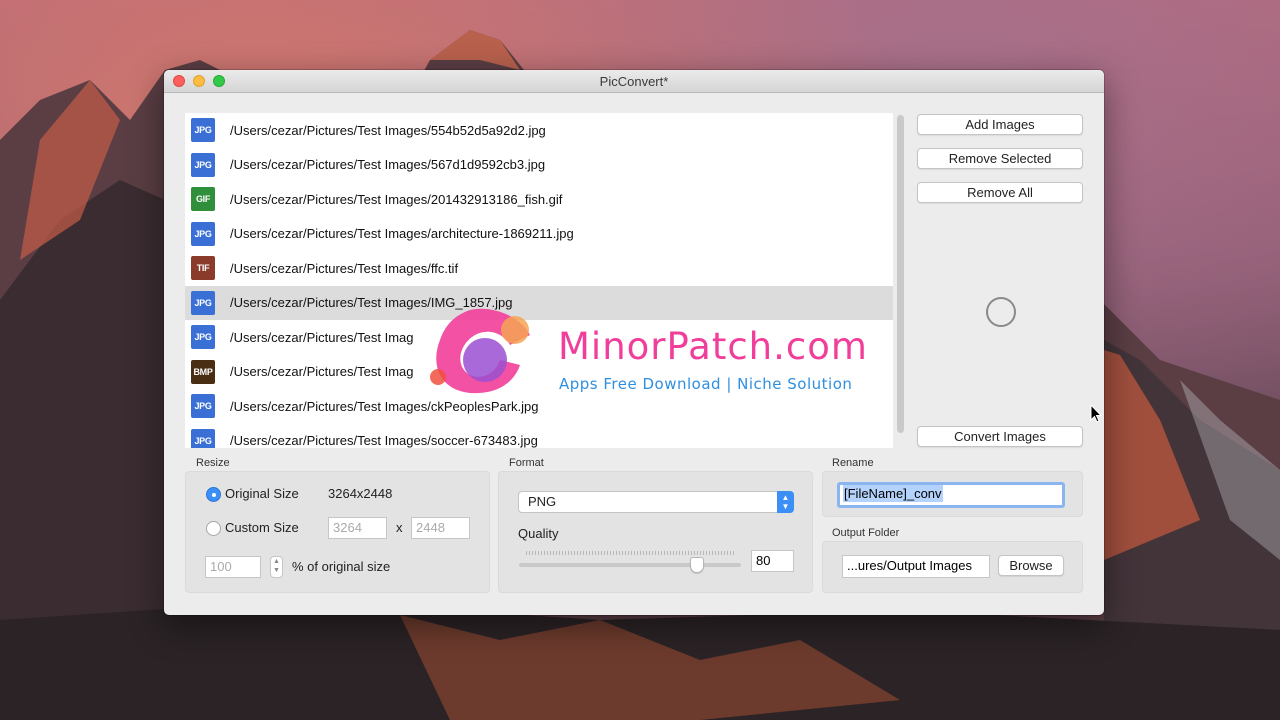  I want to click on times-sign: x, so click(399, 527).